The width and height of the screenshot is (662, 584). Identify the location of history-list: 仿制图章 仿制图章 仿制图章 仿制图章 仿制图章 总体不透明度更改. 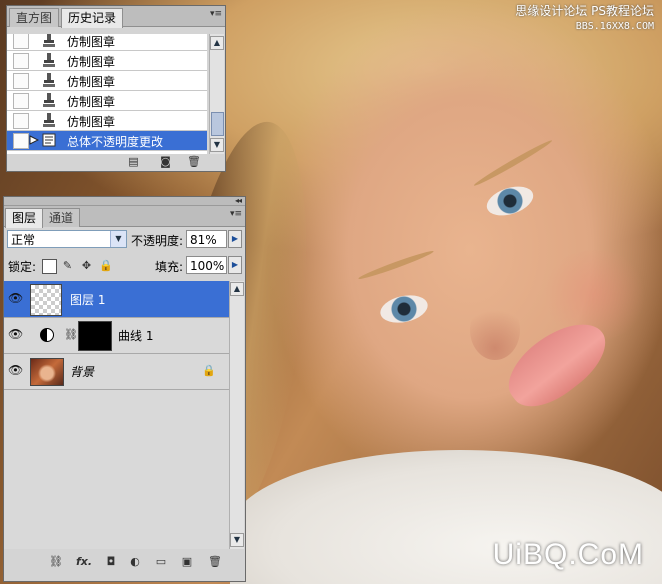
(107, 94).